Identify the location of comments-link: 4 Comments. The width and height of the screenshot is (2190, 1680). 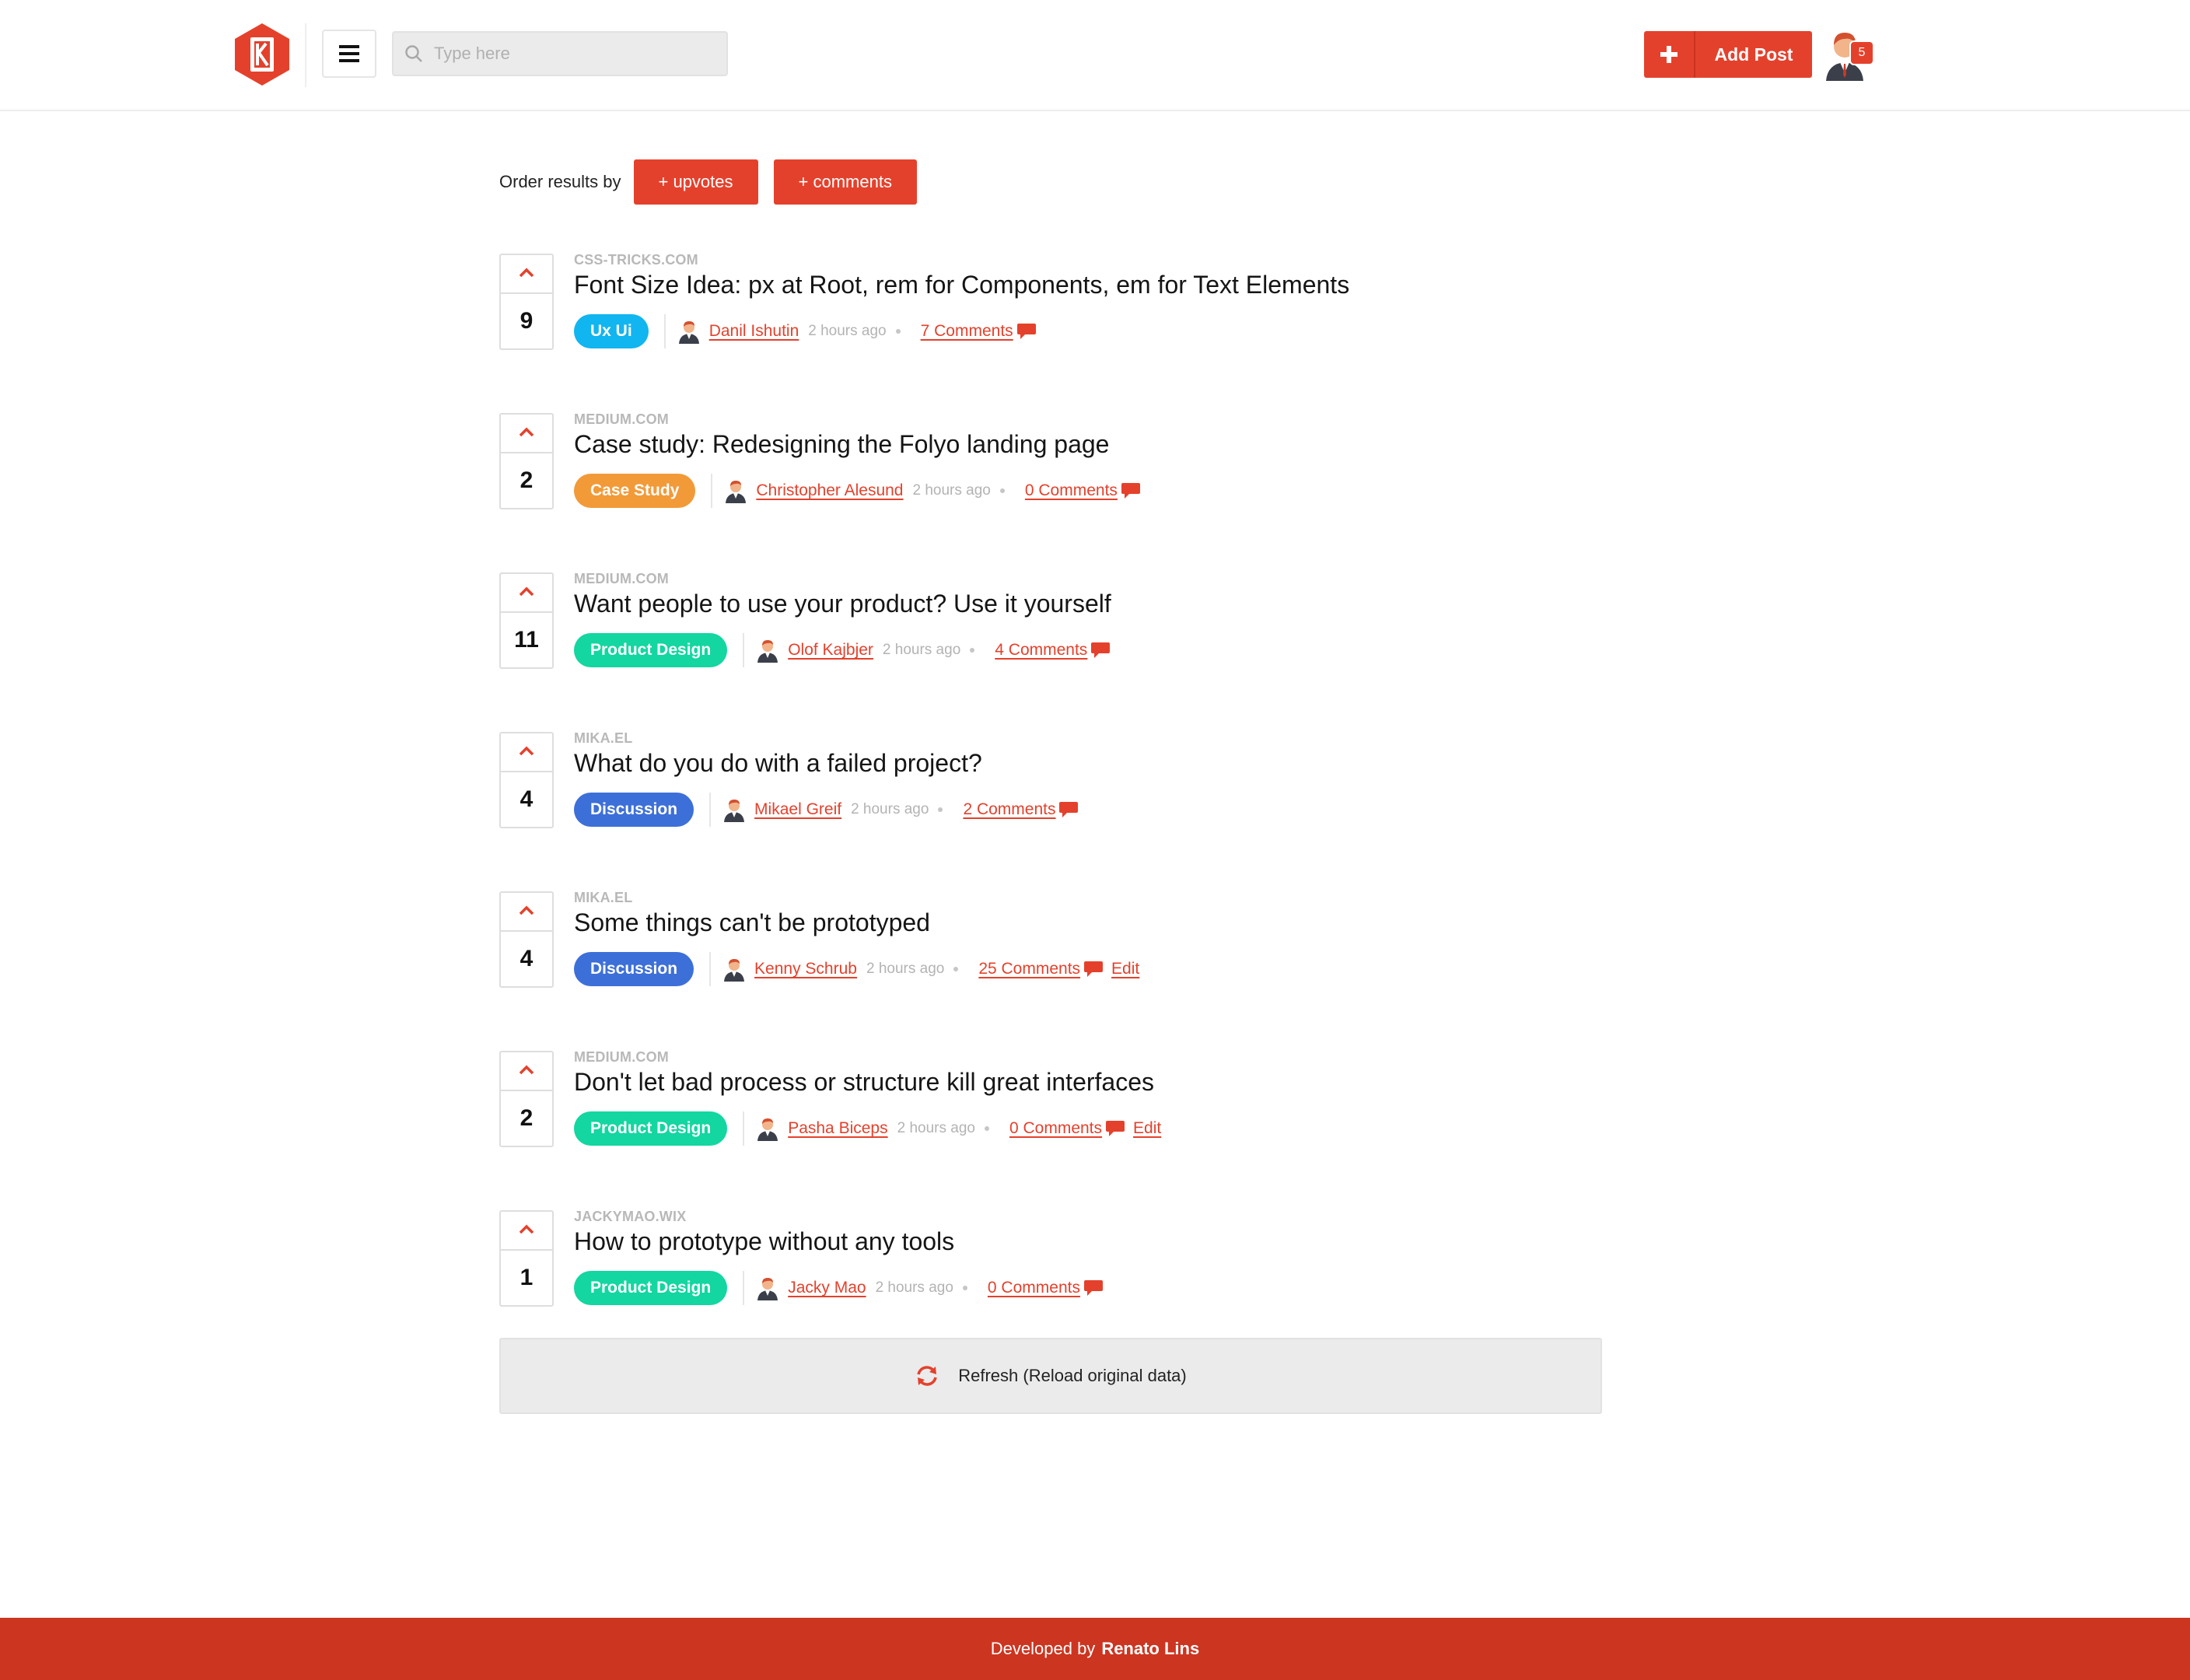
(1041, 650).